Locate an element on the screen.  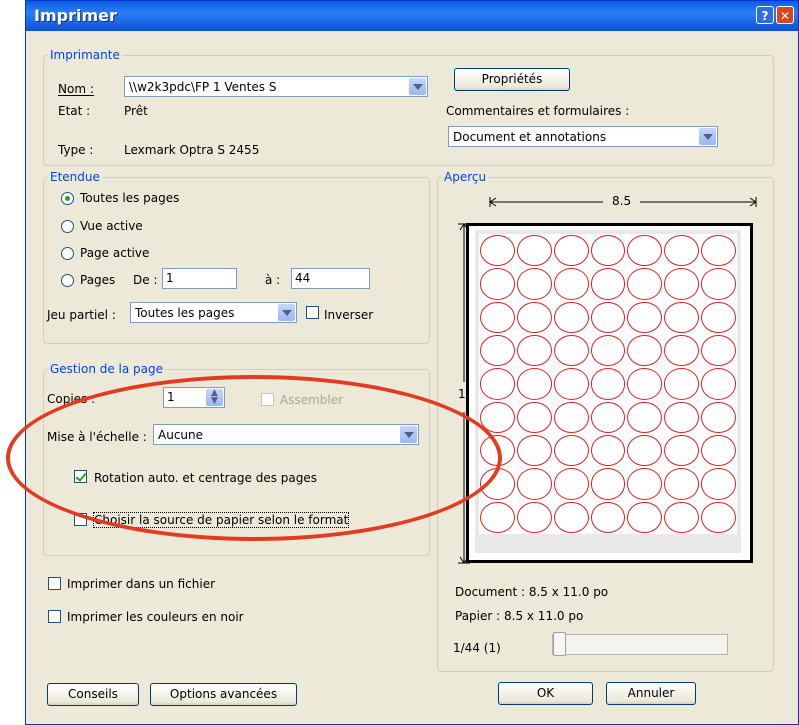
page-slider-thumb is located at coordinates (559, 644).